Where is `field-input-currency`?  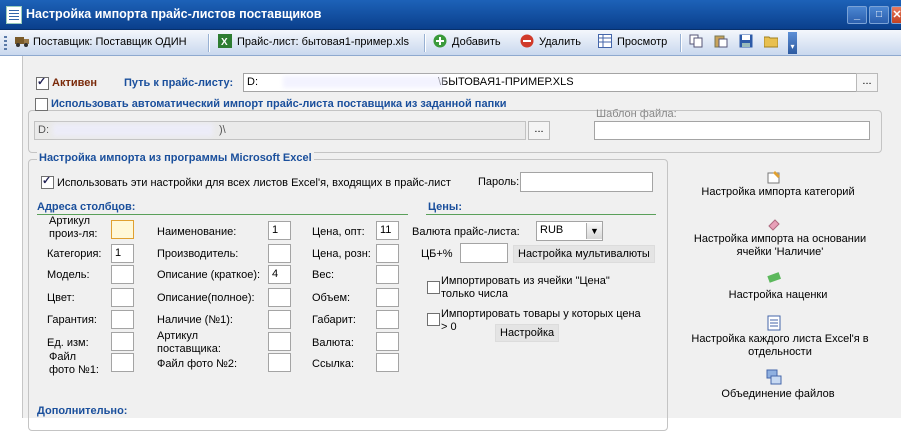
field-input-currency is located at coordinates (387, 341).